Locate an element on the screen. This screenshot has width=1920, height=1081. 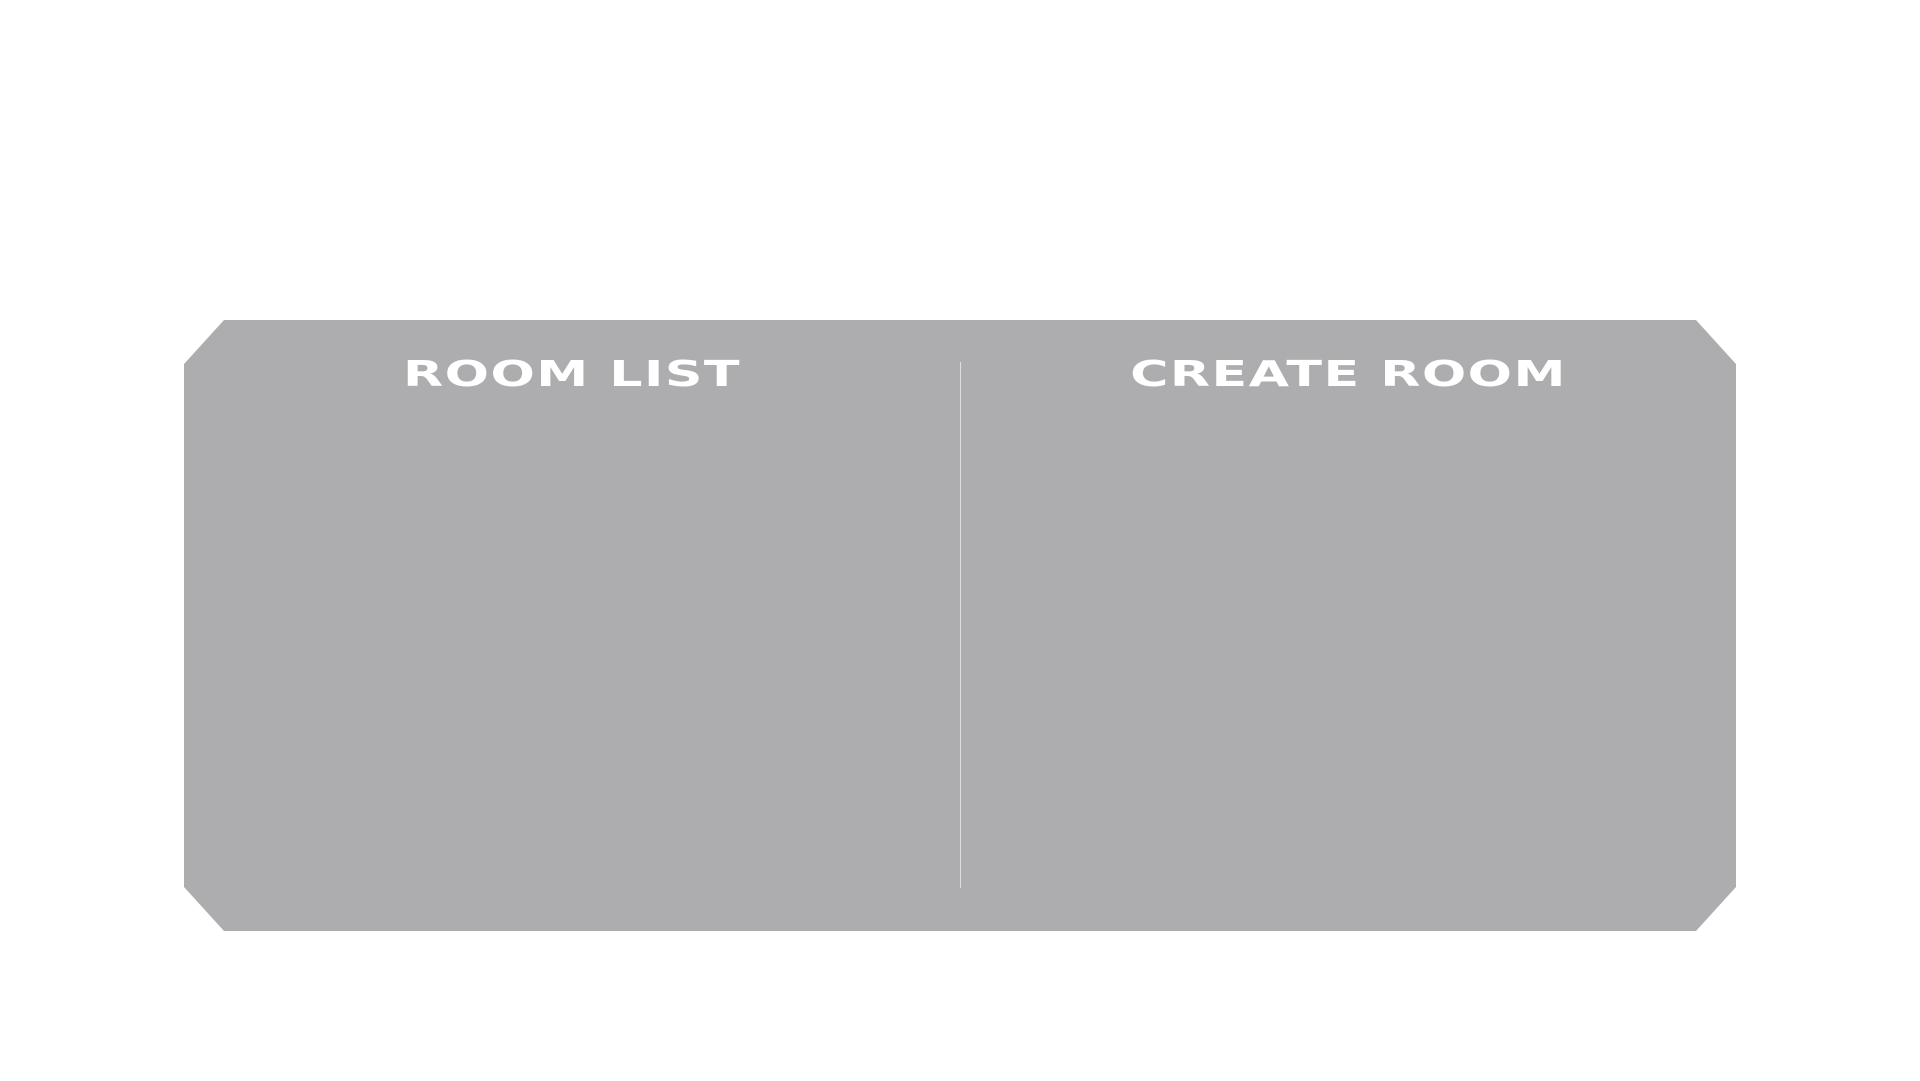
create-room-title: CREATE ROOM is located at coordinates (1348, 374).